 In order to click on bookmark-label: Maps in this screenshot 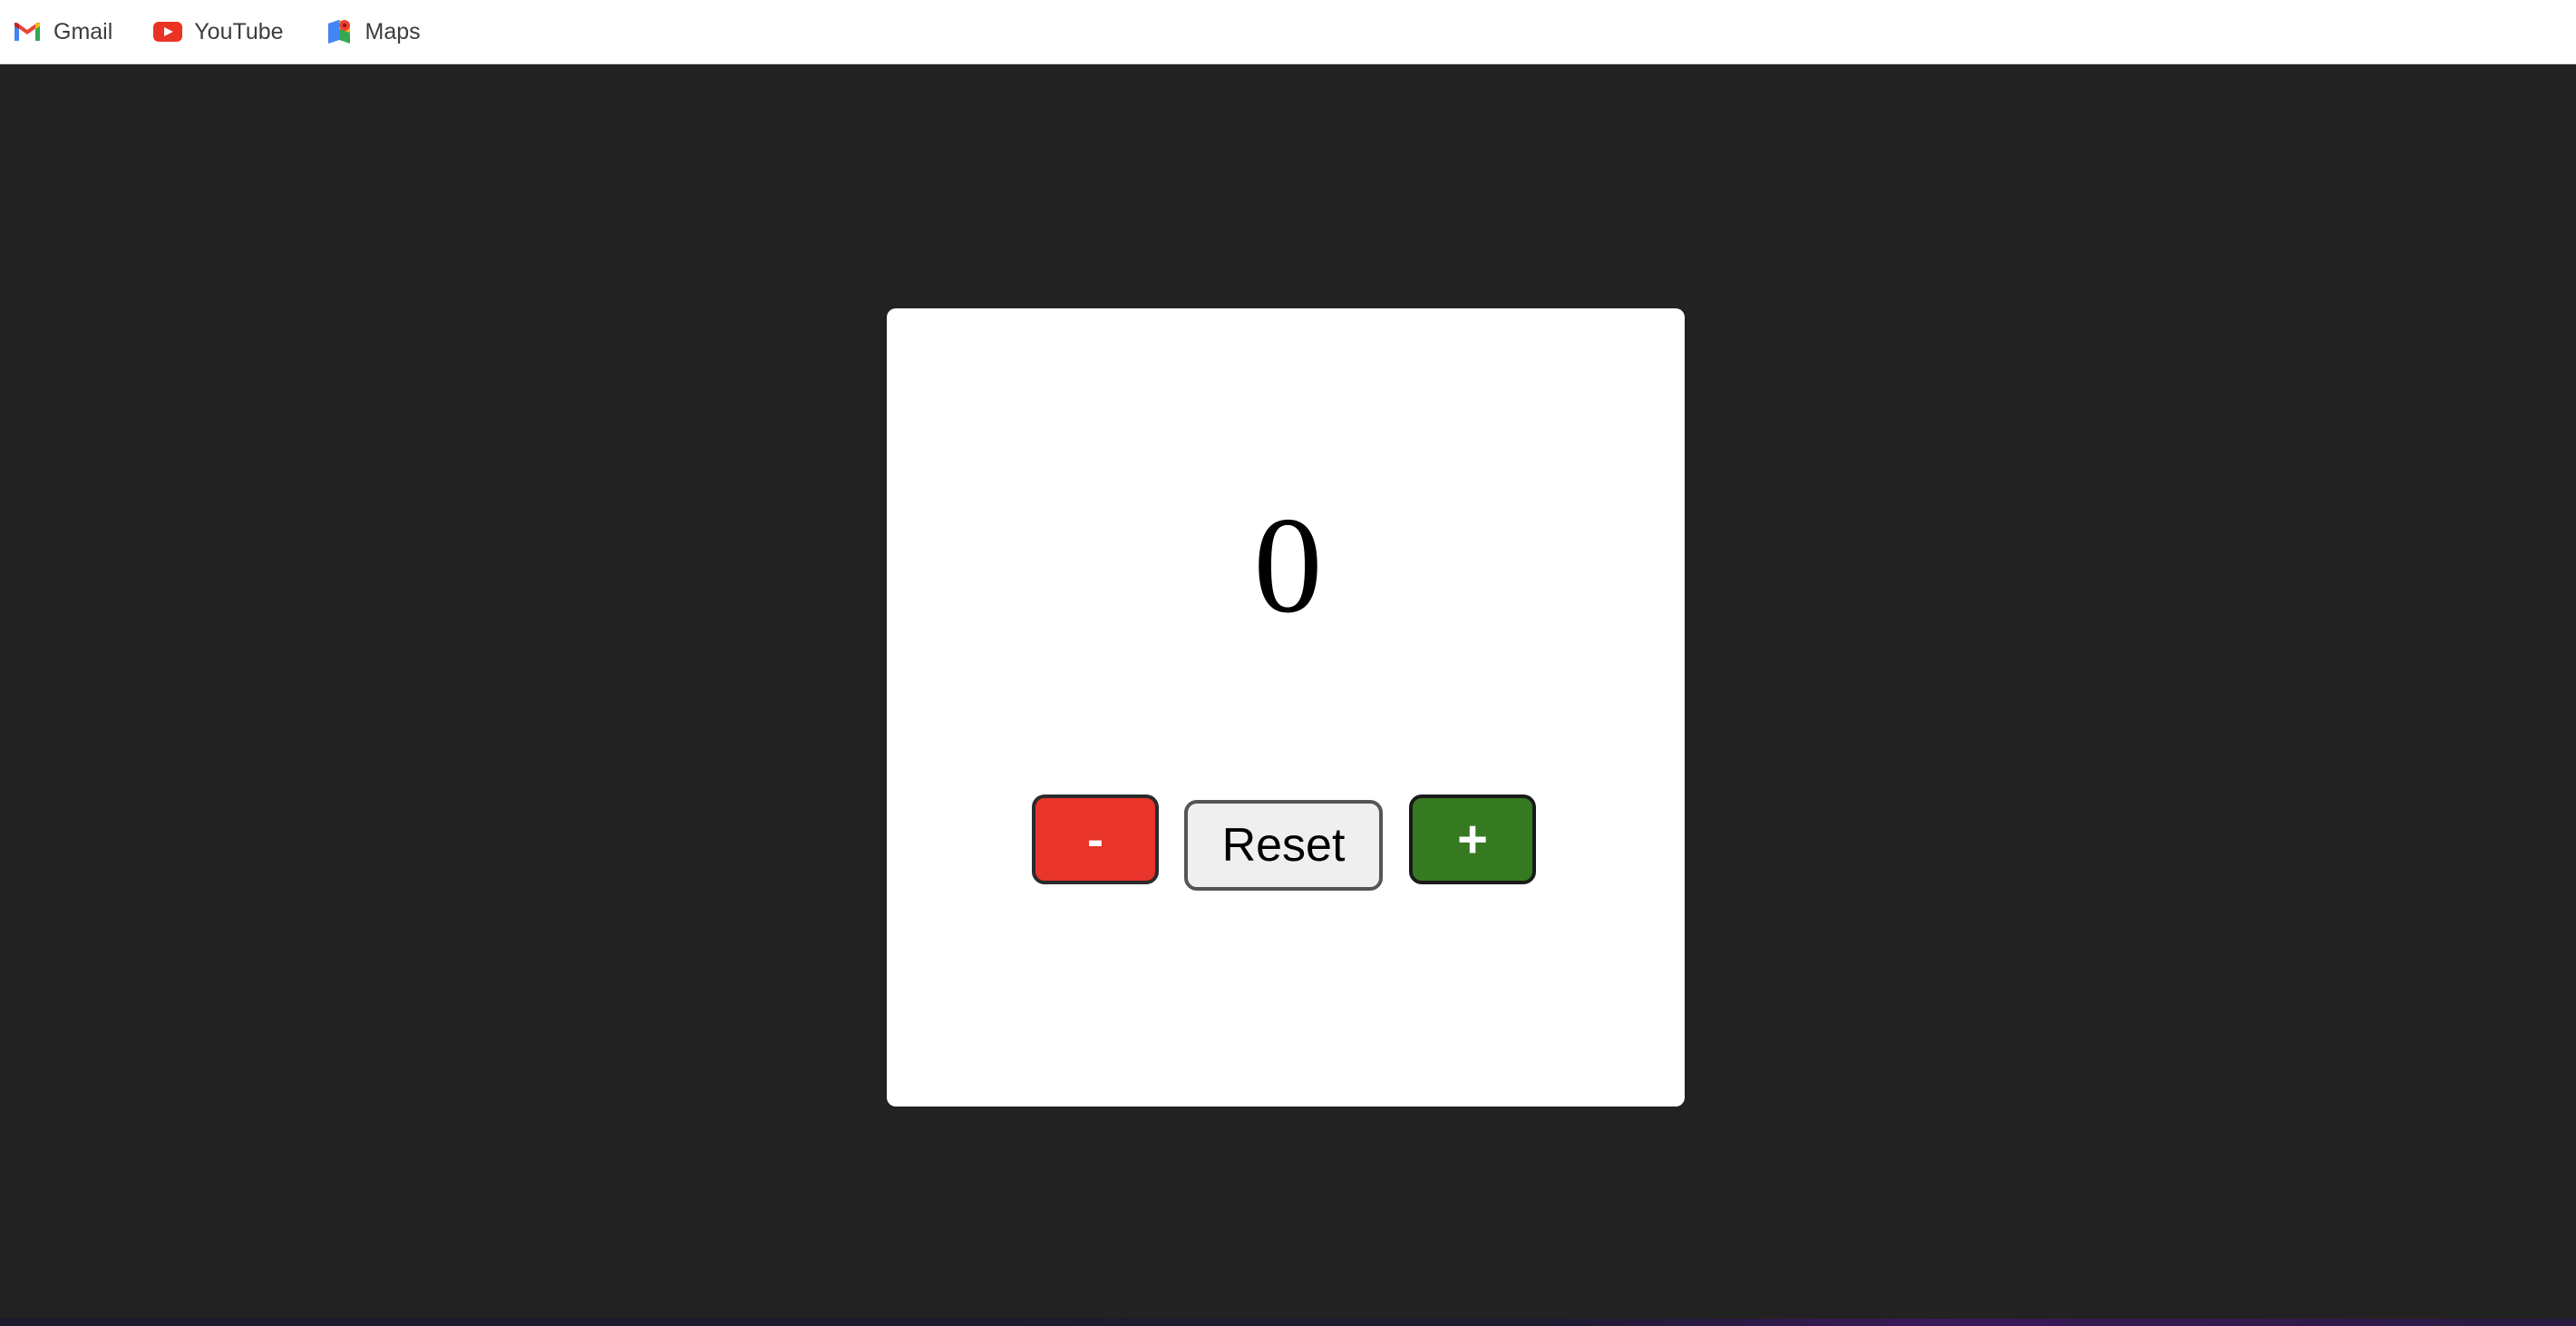, I will do `click(393, 31)`.